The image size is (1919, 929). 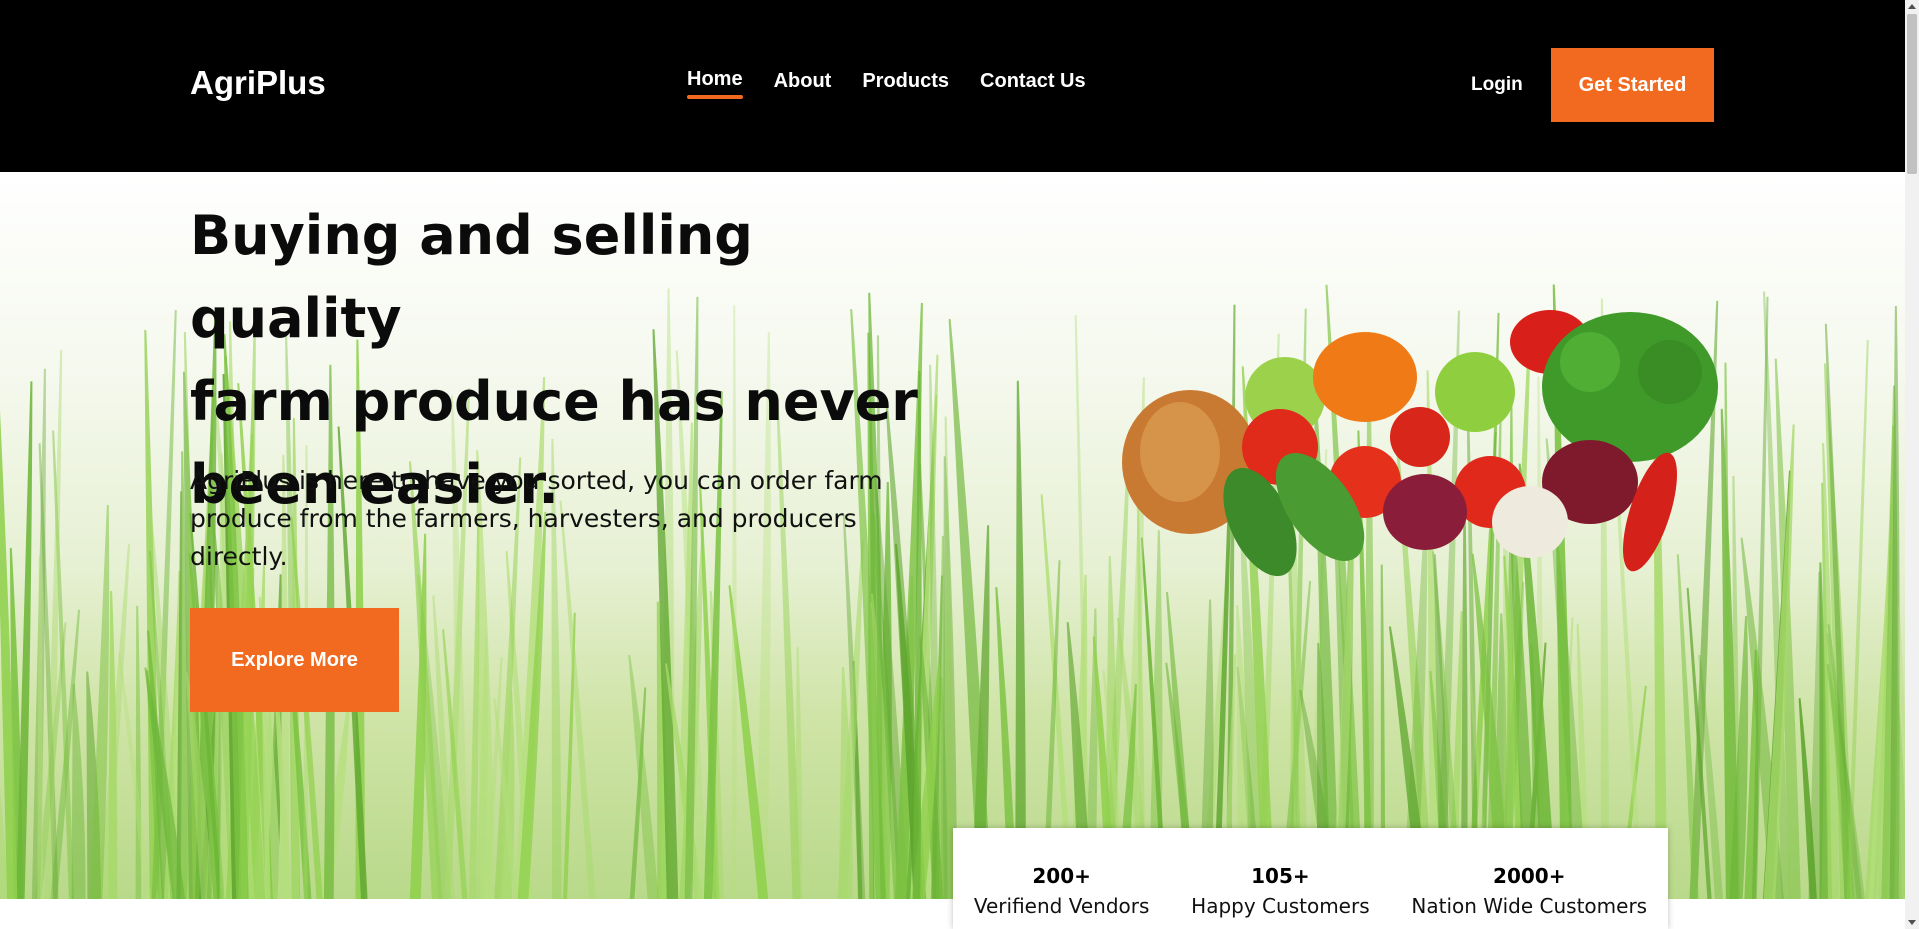 I want to click on scroll-up-arrow-icon, so click(x=1912, y=6).